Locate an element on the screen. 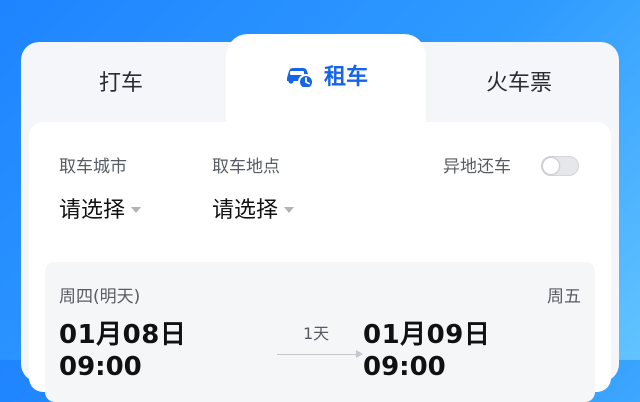  pickup-date: 01月08日 is located at coordinates (122, 332).